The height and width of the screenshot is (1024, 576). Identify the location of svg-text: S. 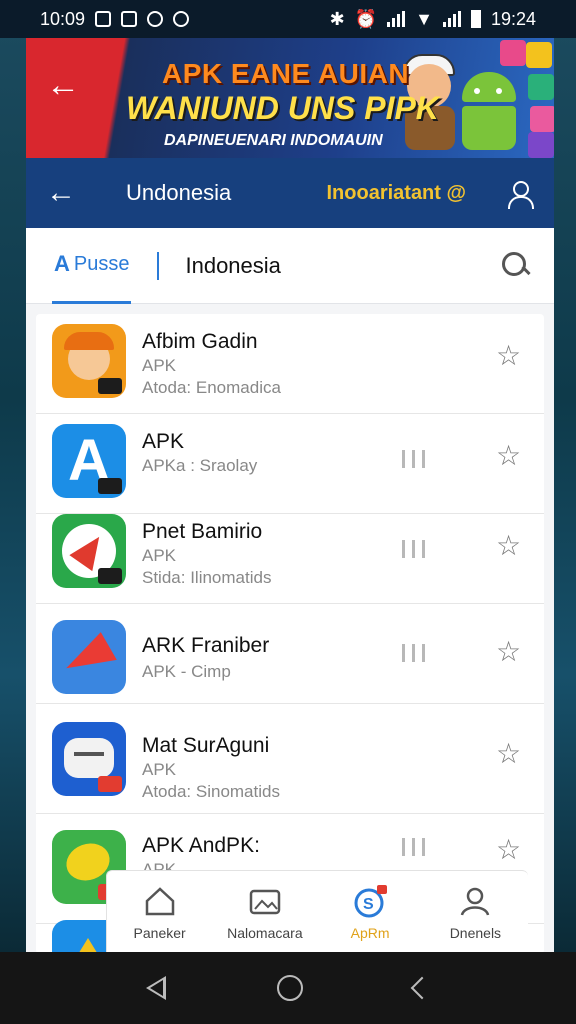
(368, 904).